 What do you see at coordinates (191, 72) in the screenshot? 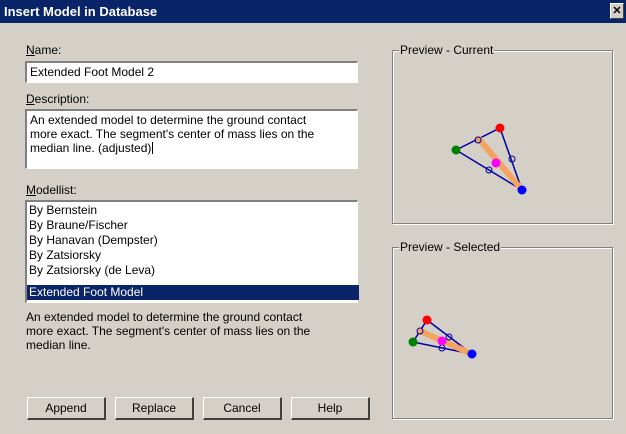
I see `name-input: Extended Foot Model 2` at bounding box center [191, 72].